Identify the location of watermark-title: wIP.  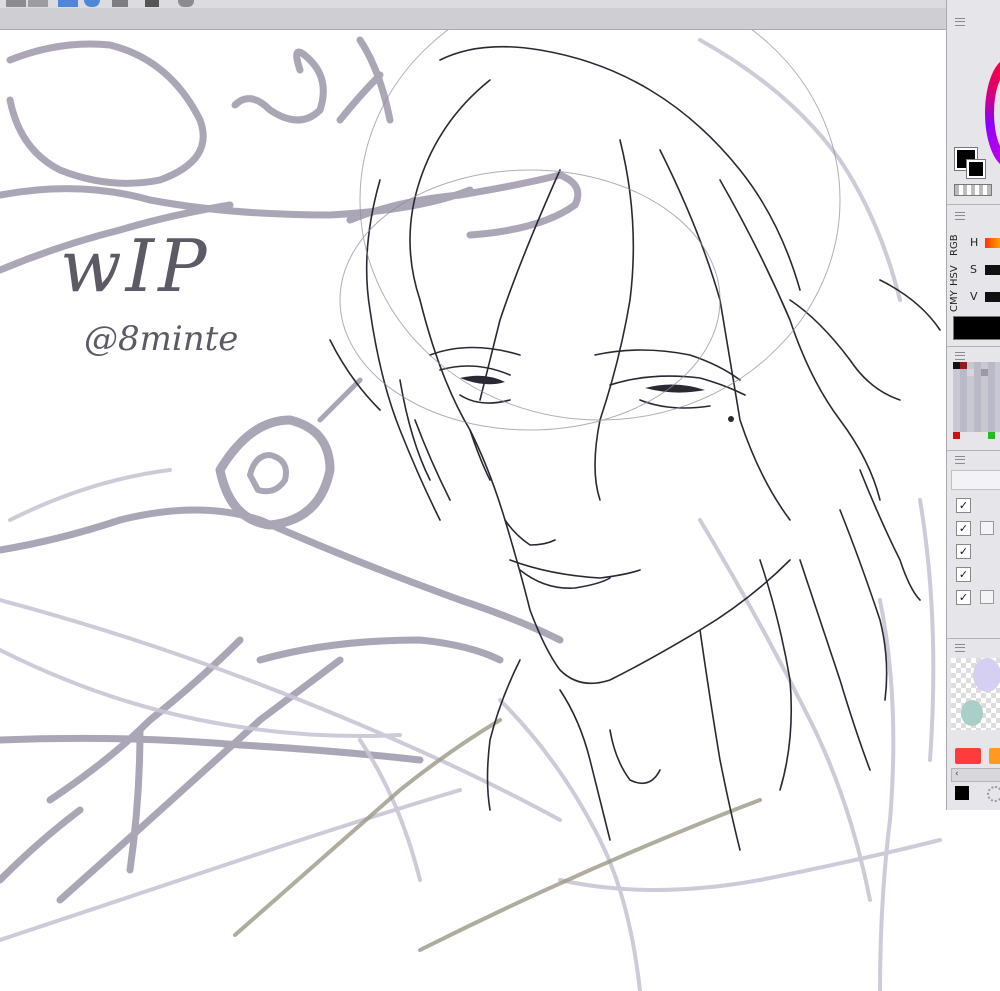
(135, 266).